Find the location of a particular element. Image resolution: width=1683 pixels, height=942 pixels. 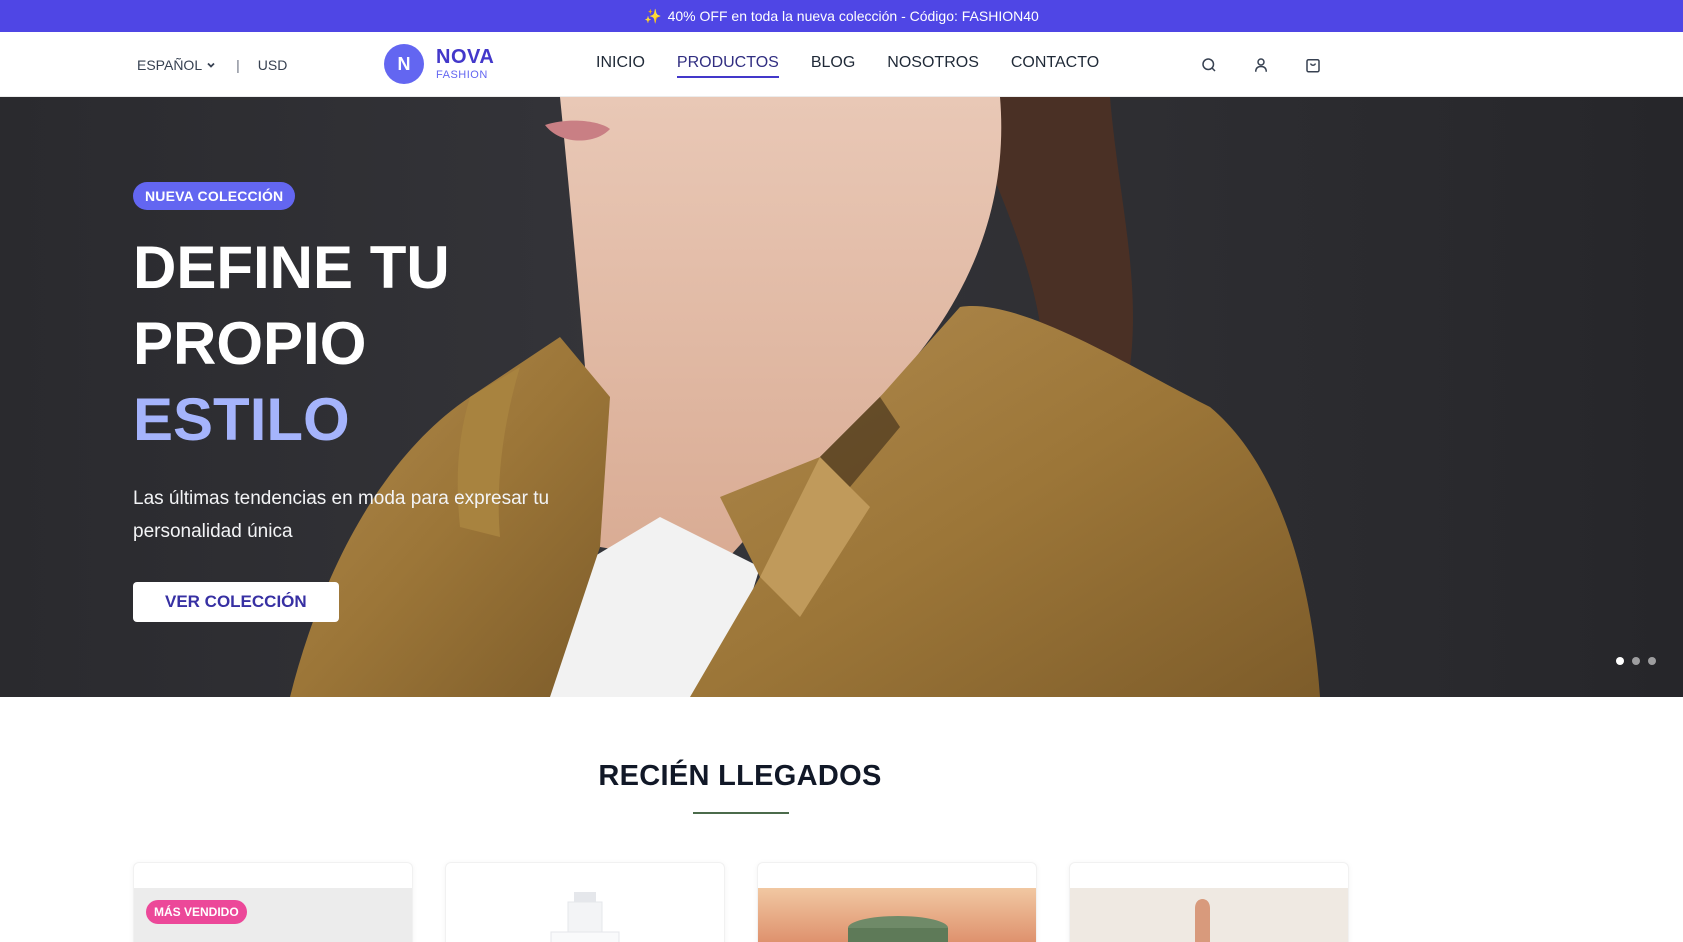

hero-title: DEFINE TU PROPIO ESTILO is located at coordinates (413, 344).